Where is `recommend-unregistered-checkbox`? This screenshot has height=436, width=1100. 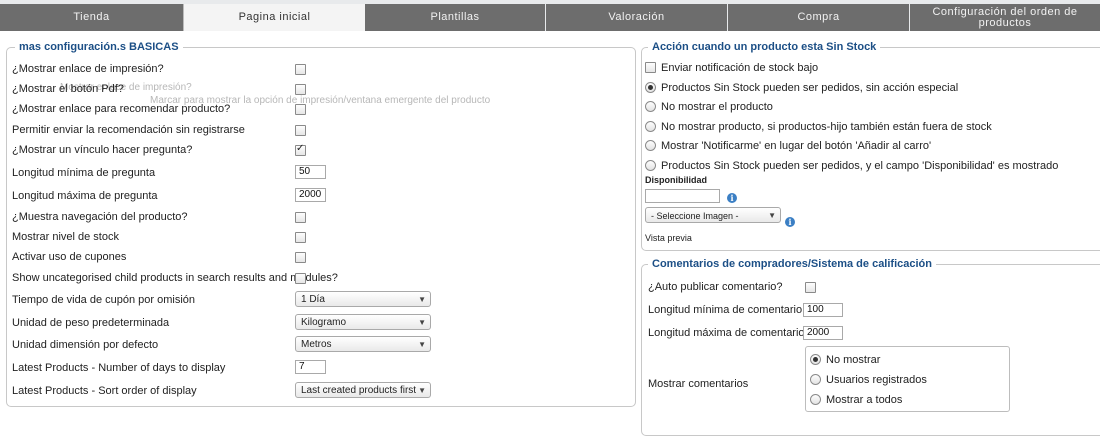
recommend-unregistered-checkbox is located at coordinates (300, 130).